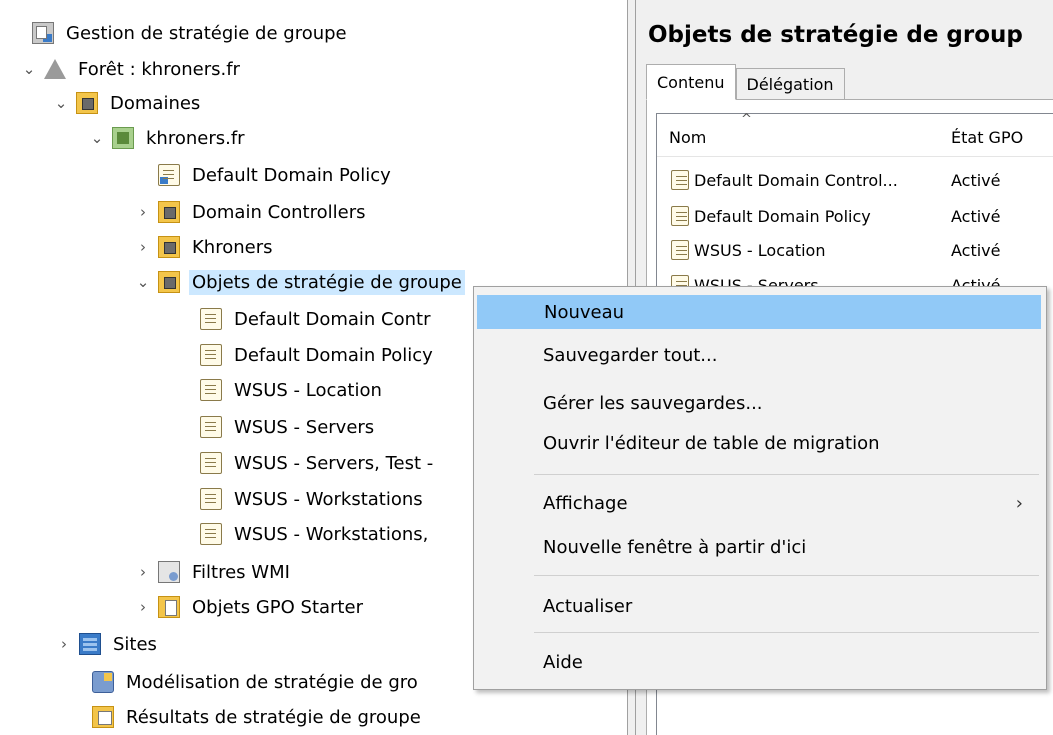 This screenshot has width=1053, height=735. I want to click on tree-item-gpo: Default Domain Contr, so click(305, 319).